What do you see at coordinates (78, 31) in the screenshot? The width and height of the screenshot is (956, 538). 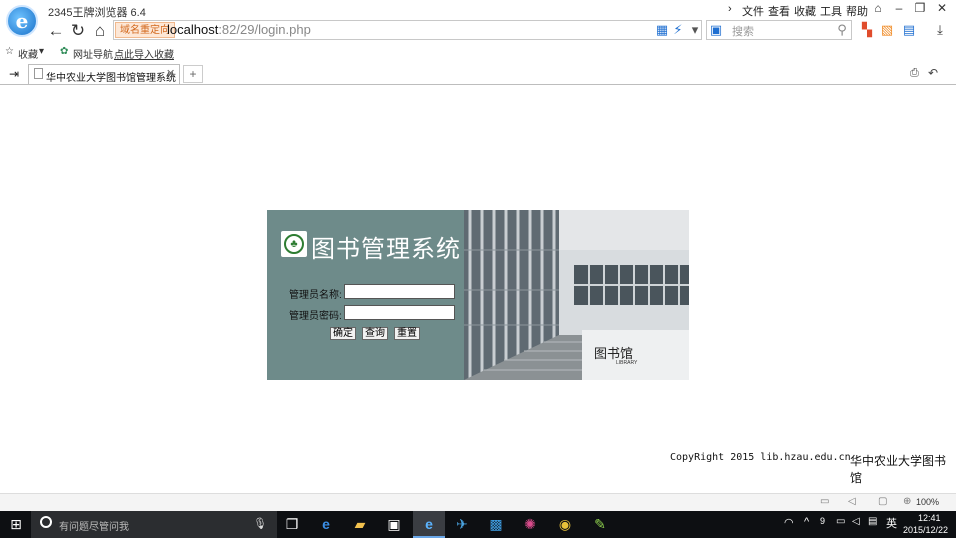 I see `refresh-icon: ↻` at bounding box center [78, 31].